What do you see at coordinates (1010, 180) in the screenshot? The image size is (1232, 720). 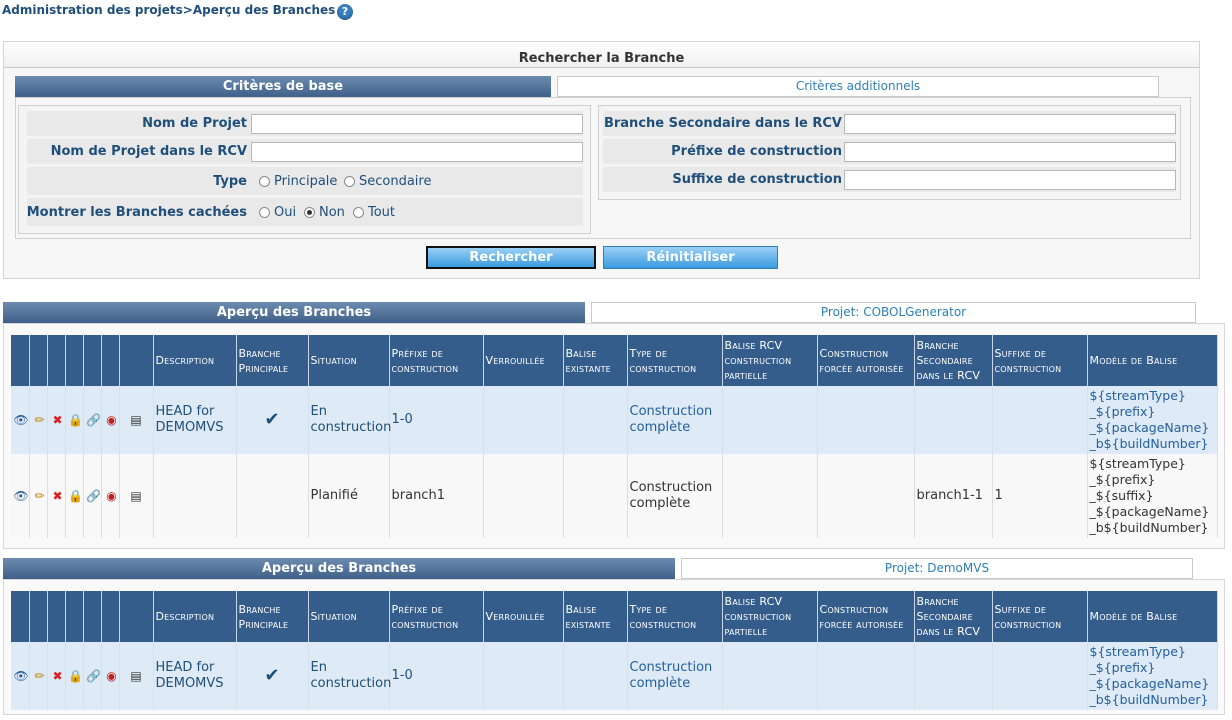 I see `build-suffix-input` at bounding box center [1010, 180].